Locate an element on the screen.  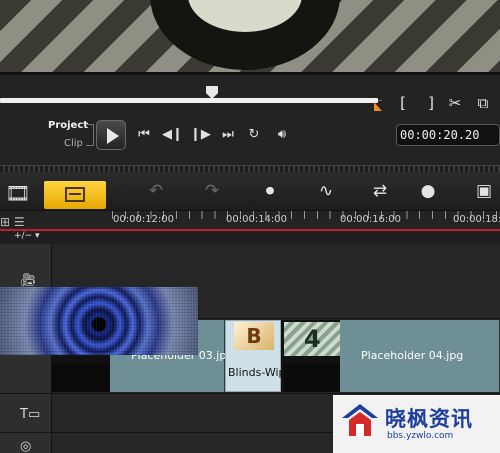
mark-out-button: ] is located at coordinates (431, 103).